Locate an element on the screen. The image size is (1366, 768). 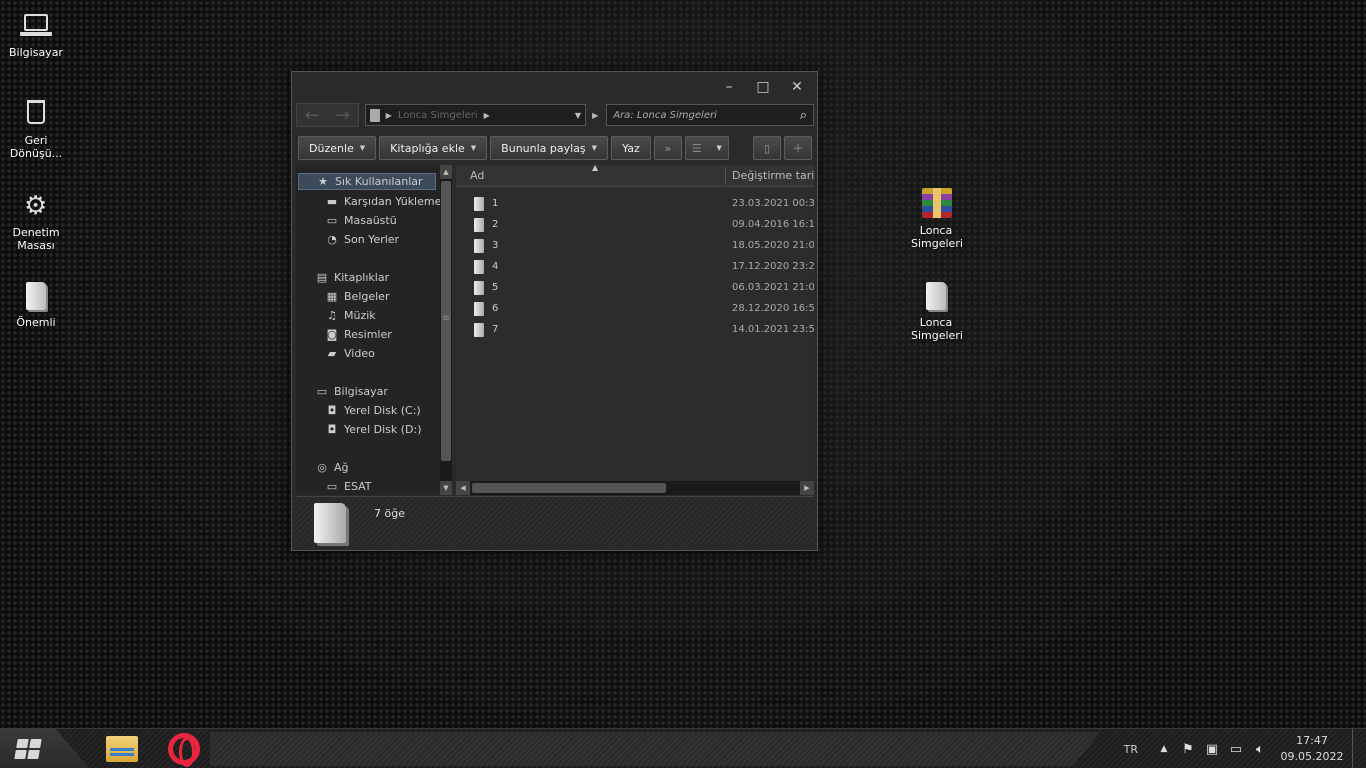
nav-item-pictures: ◙ Resimler is located at coordinates (359, 334).